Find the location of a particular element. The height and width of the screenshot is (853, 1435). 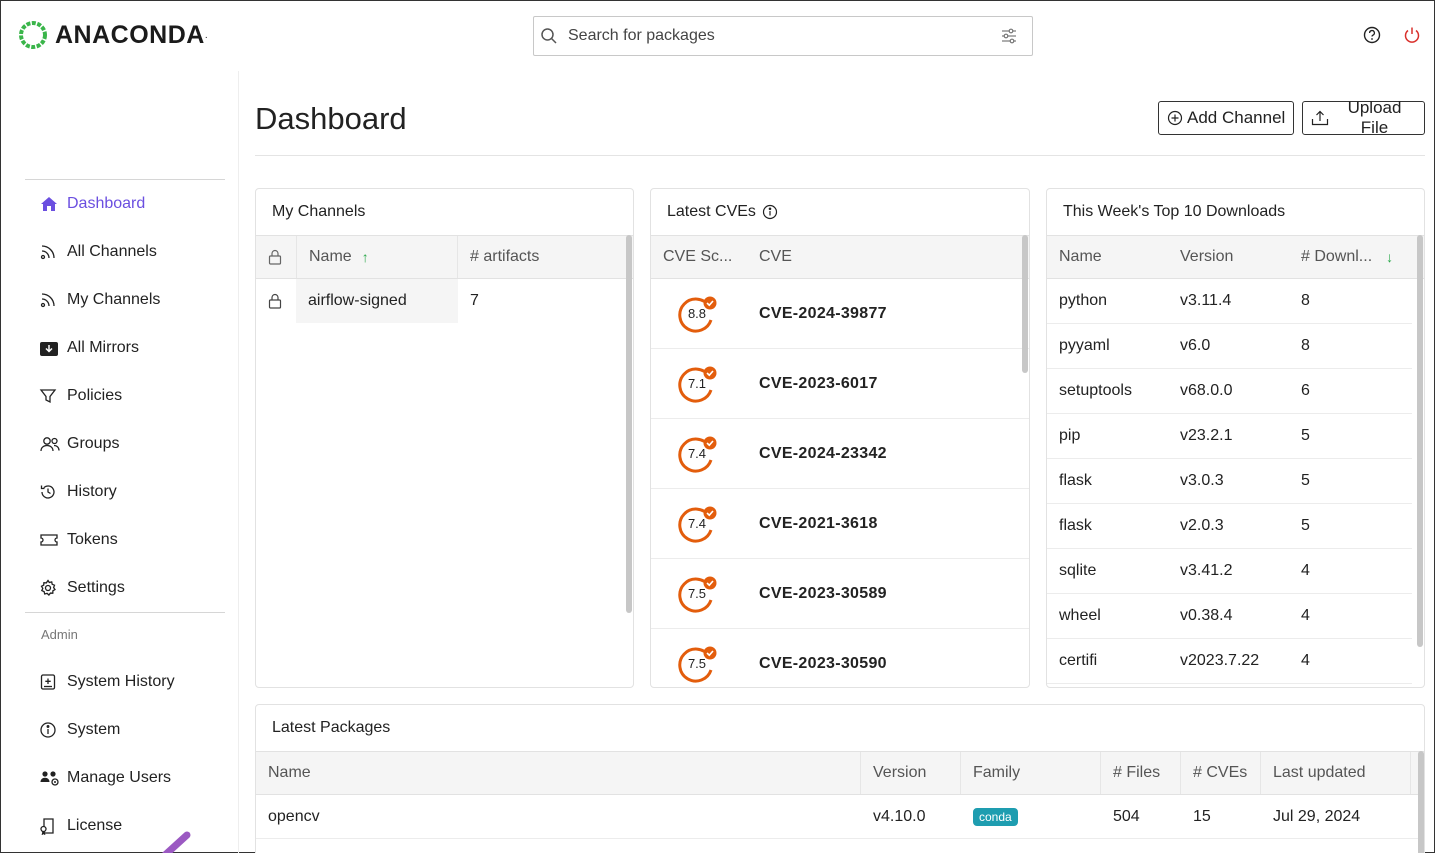

sidebar-item-all-mirrors: All Mirrors is located at coordinates (89, 348).